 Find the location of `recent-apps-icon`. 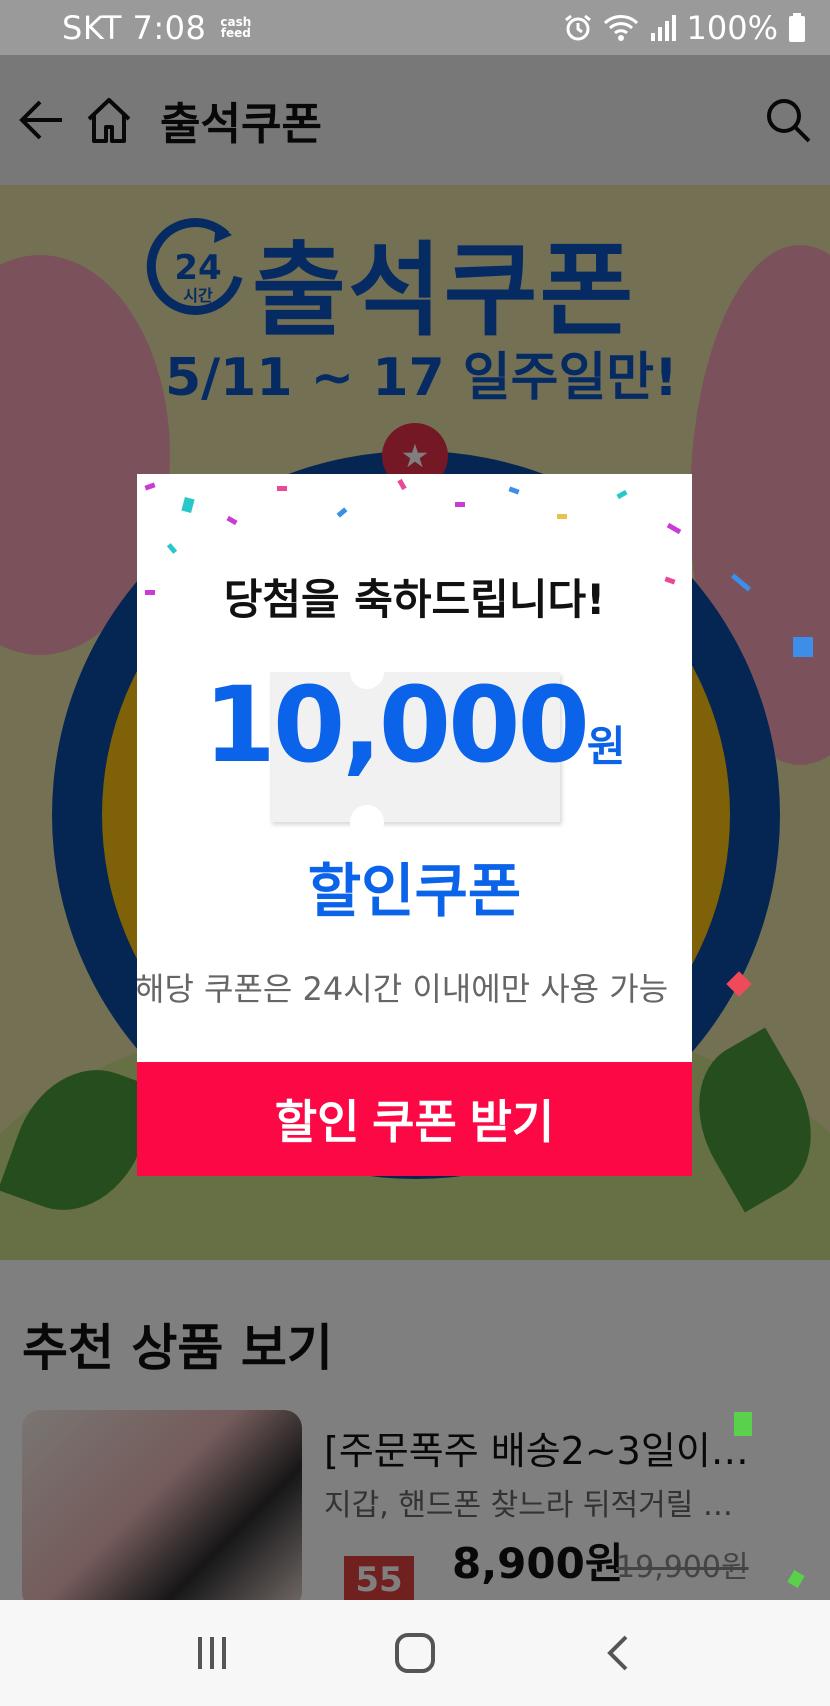

recent-apps-icon is located at coordinates (211, 1653).